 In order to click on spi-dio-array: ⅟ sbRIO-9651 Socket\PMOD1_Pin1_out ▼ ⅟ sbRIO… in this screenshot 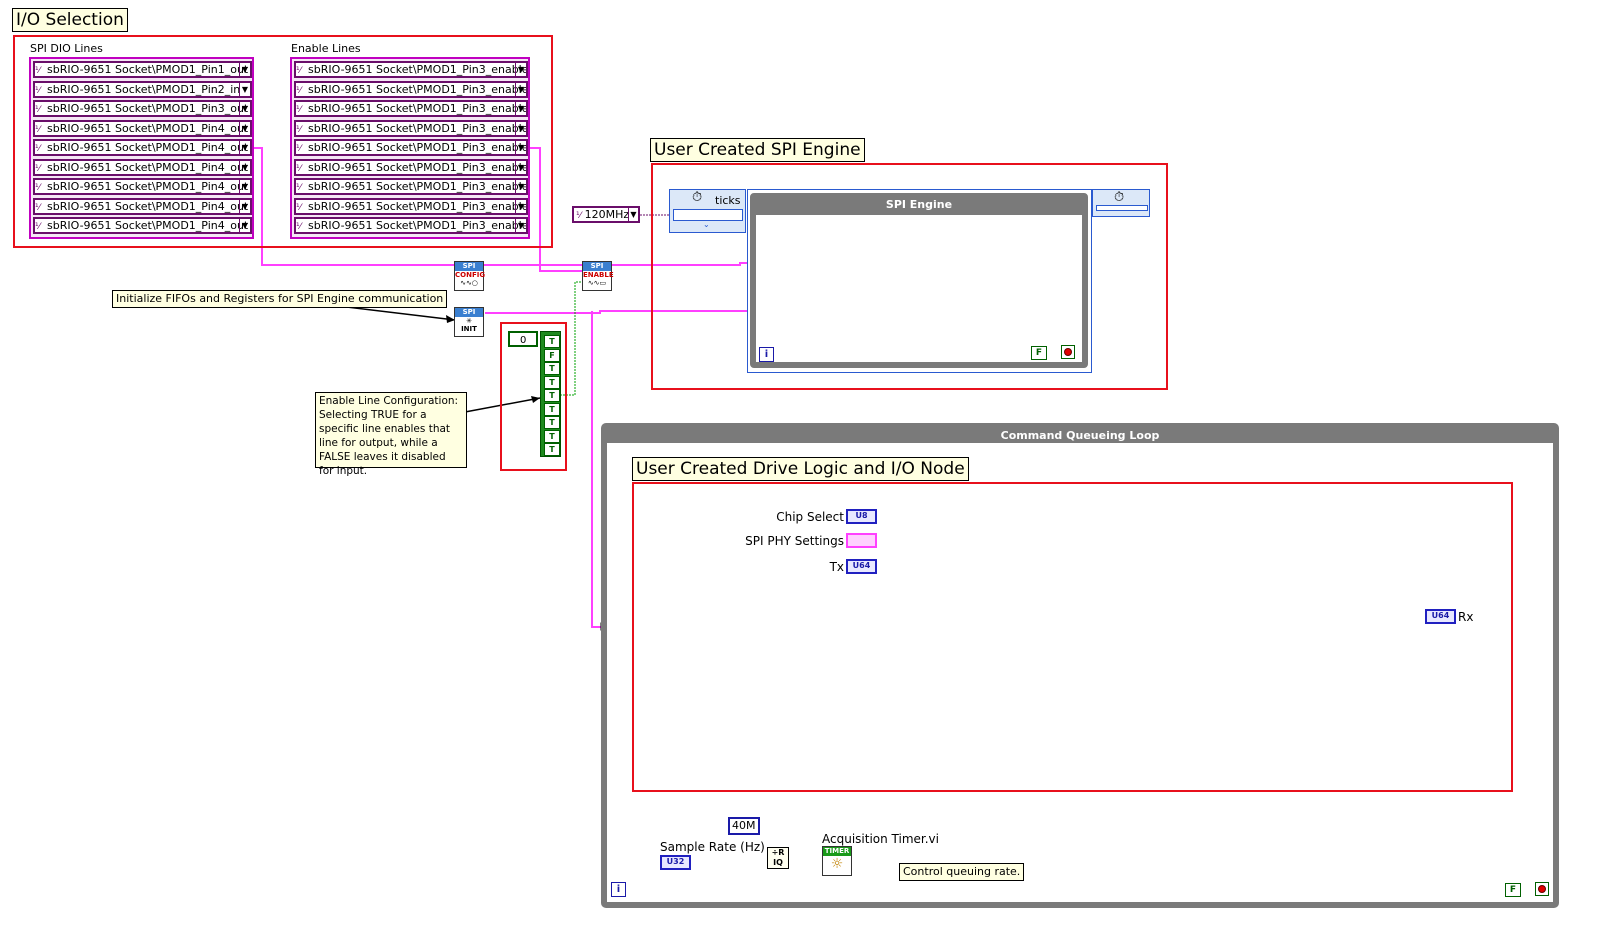, I will do `click(141, 148)`.